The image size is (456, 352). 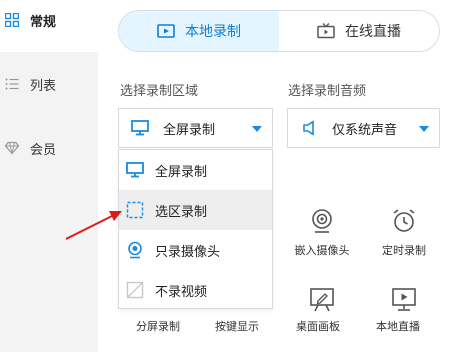 I want to click on option-region: 选区录制, so click(x=195, y=210).